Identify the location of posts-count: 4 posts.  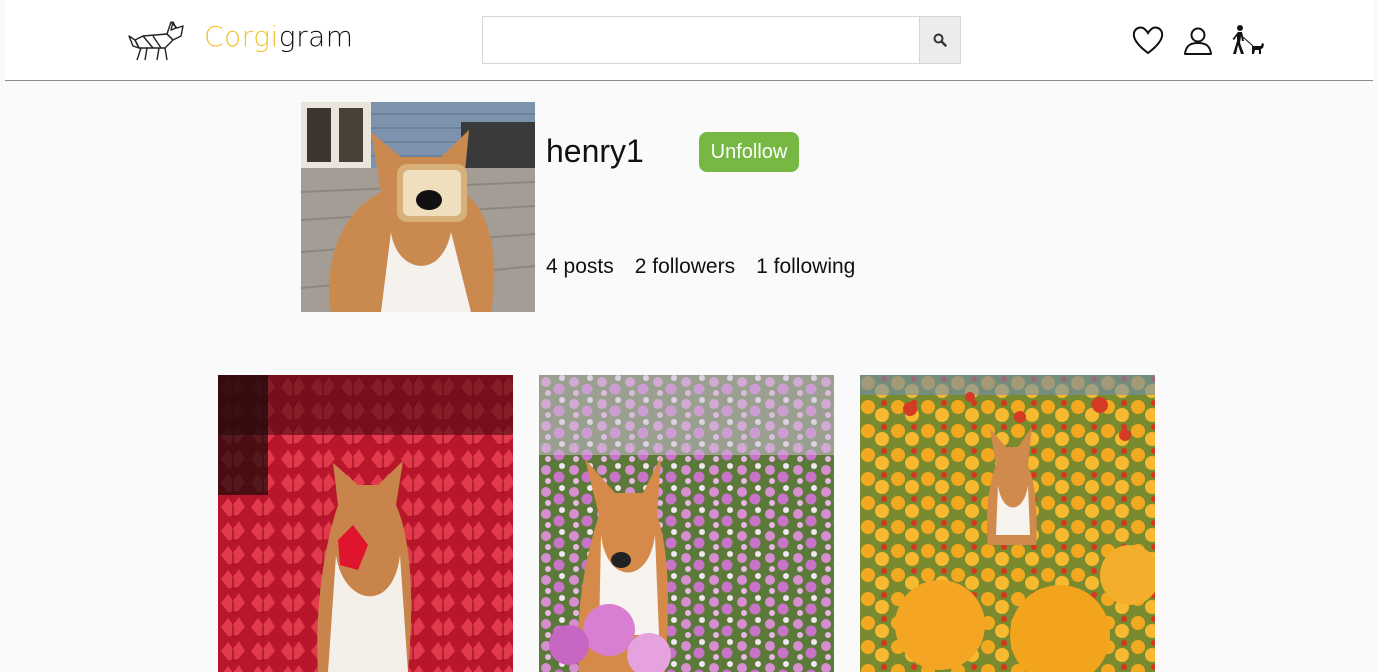
(580, 266).